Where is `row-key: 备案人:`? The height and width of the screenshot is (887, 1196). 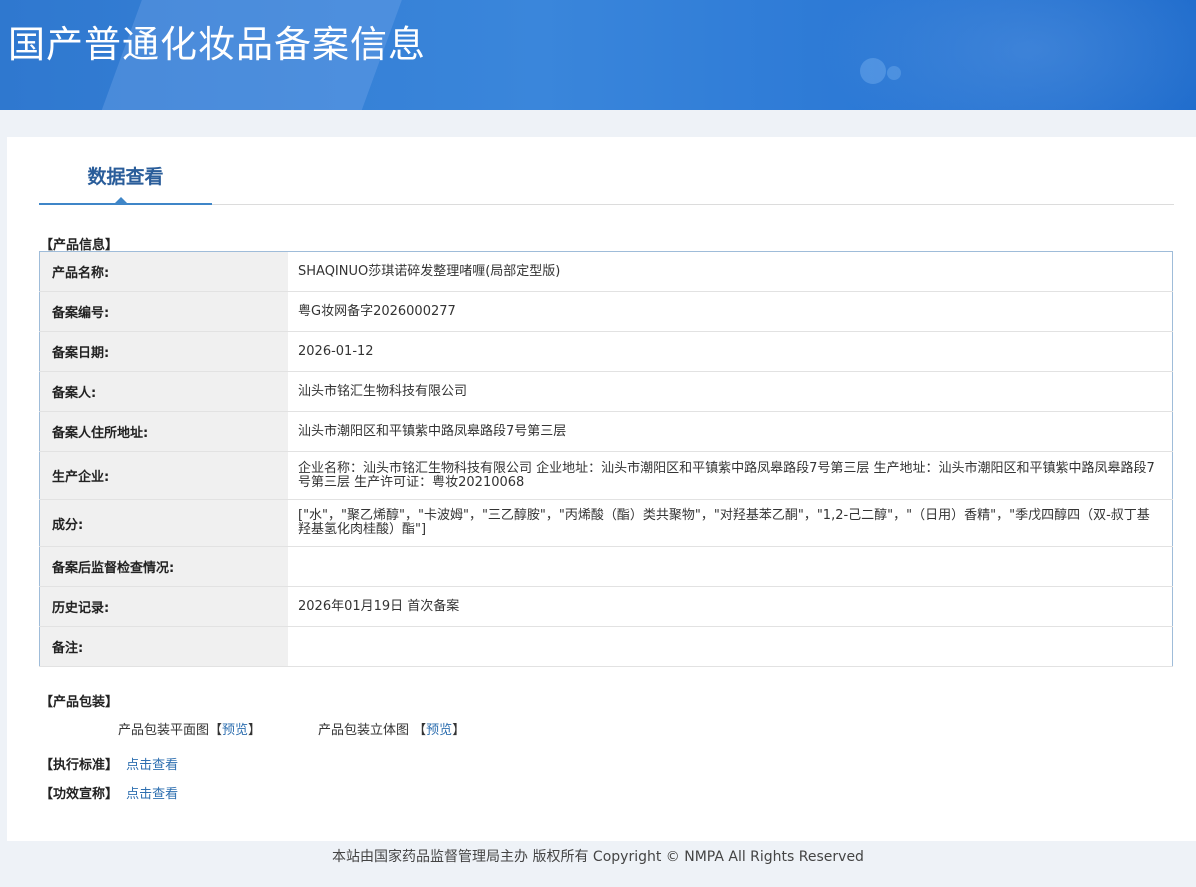
row-key: 备案人: is located at coordinates (163, 391).